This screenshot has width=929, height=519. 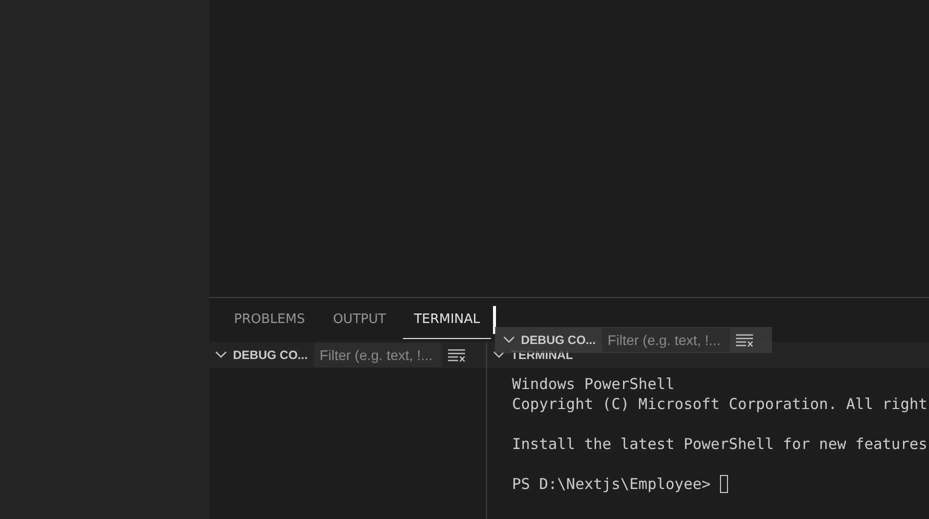 What do you see at coordinates (494, 320) in the screenshot?
I see `drop-indicator` at bounding box center [494, 320].